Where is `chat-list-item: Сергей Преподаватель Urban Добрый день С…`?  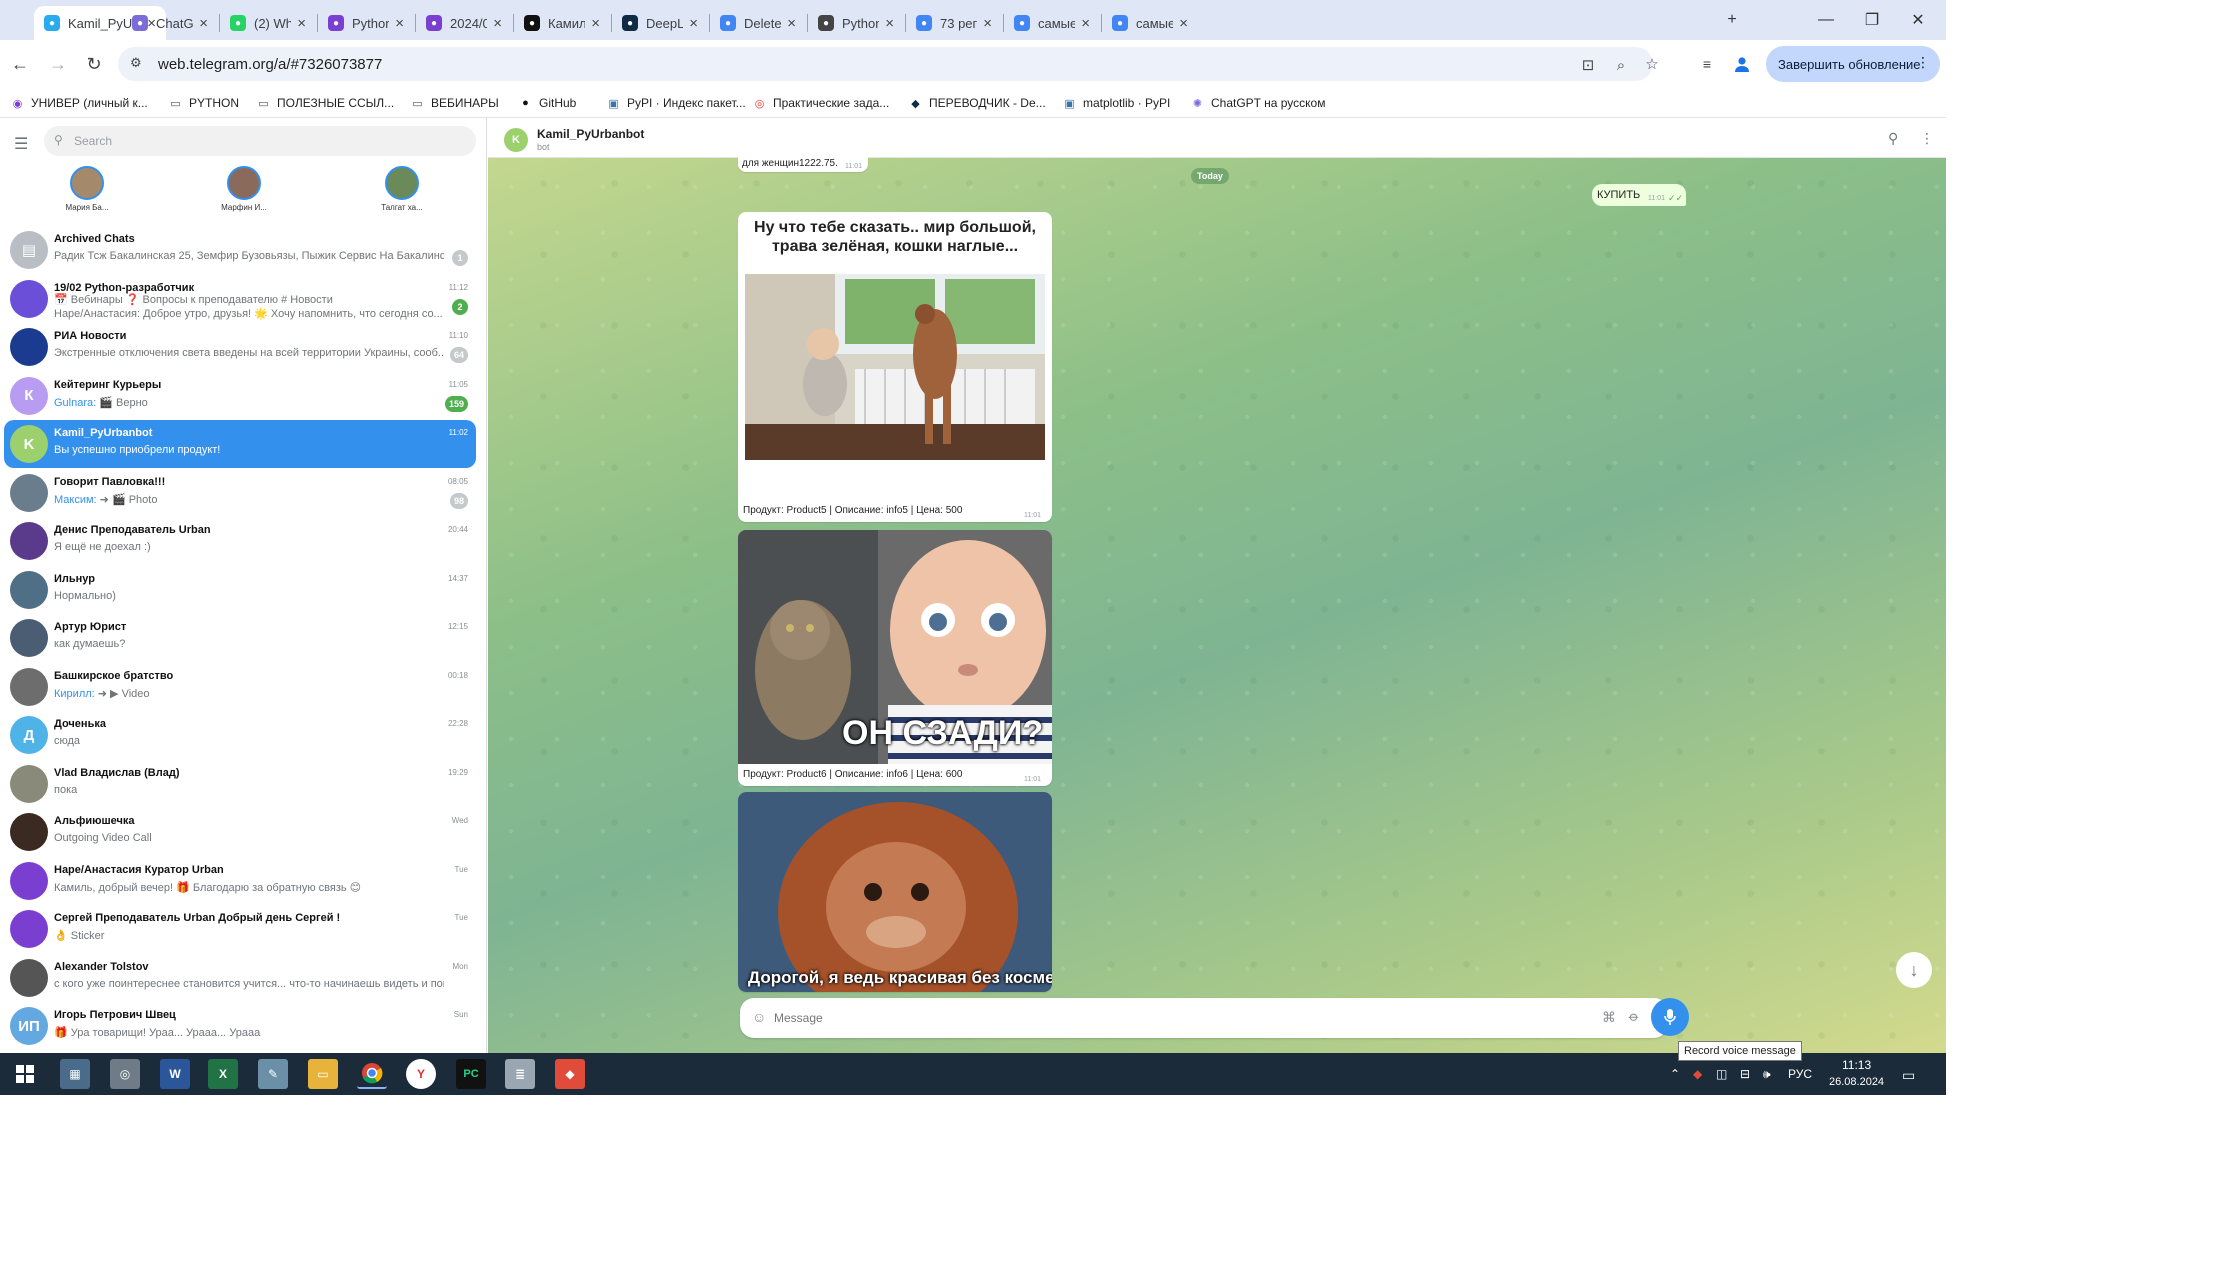
chat-list-item: Сергей Преподаватель Urban Добрый день С… is located at coordinates (240, 929).